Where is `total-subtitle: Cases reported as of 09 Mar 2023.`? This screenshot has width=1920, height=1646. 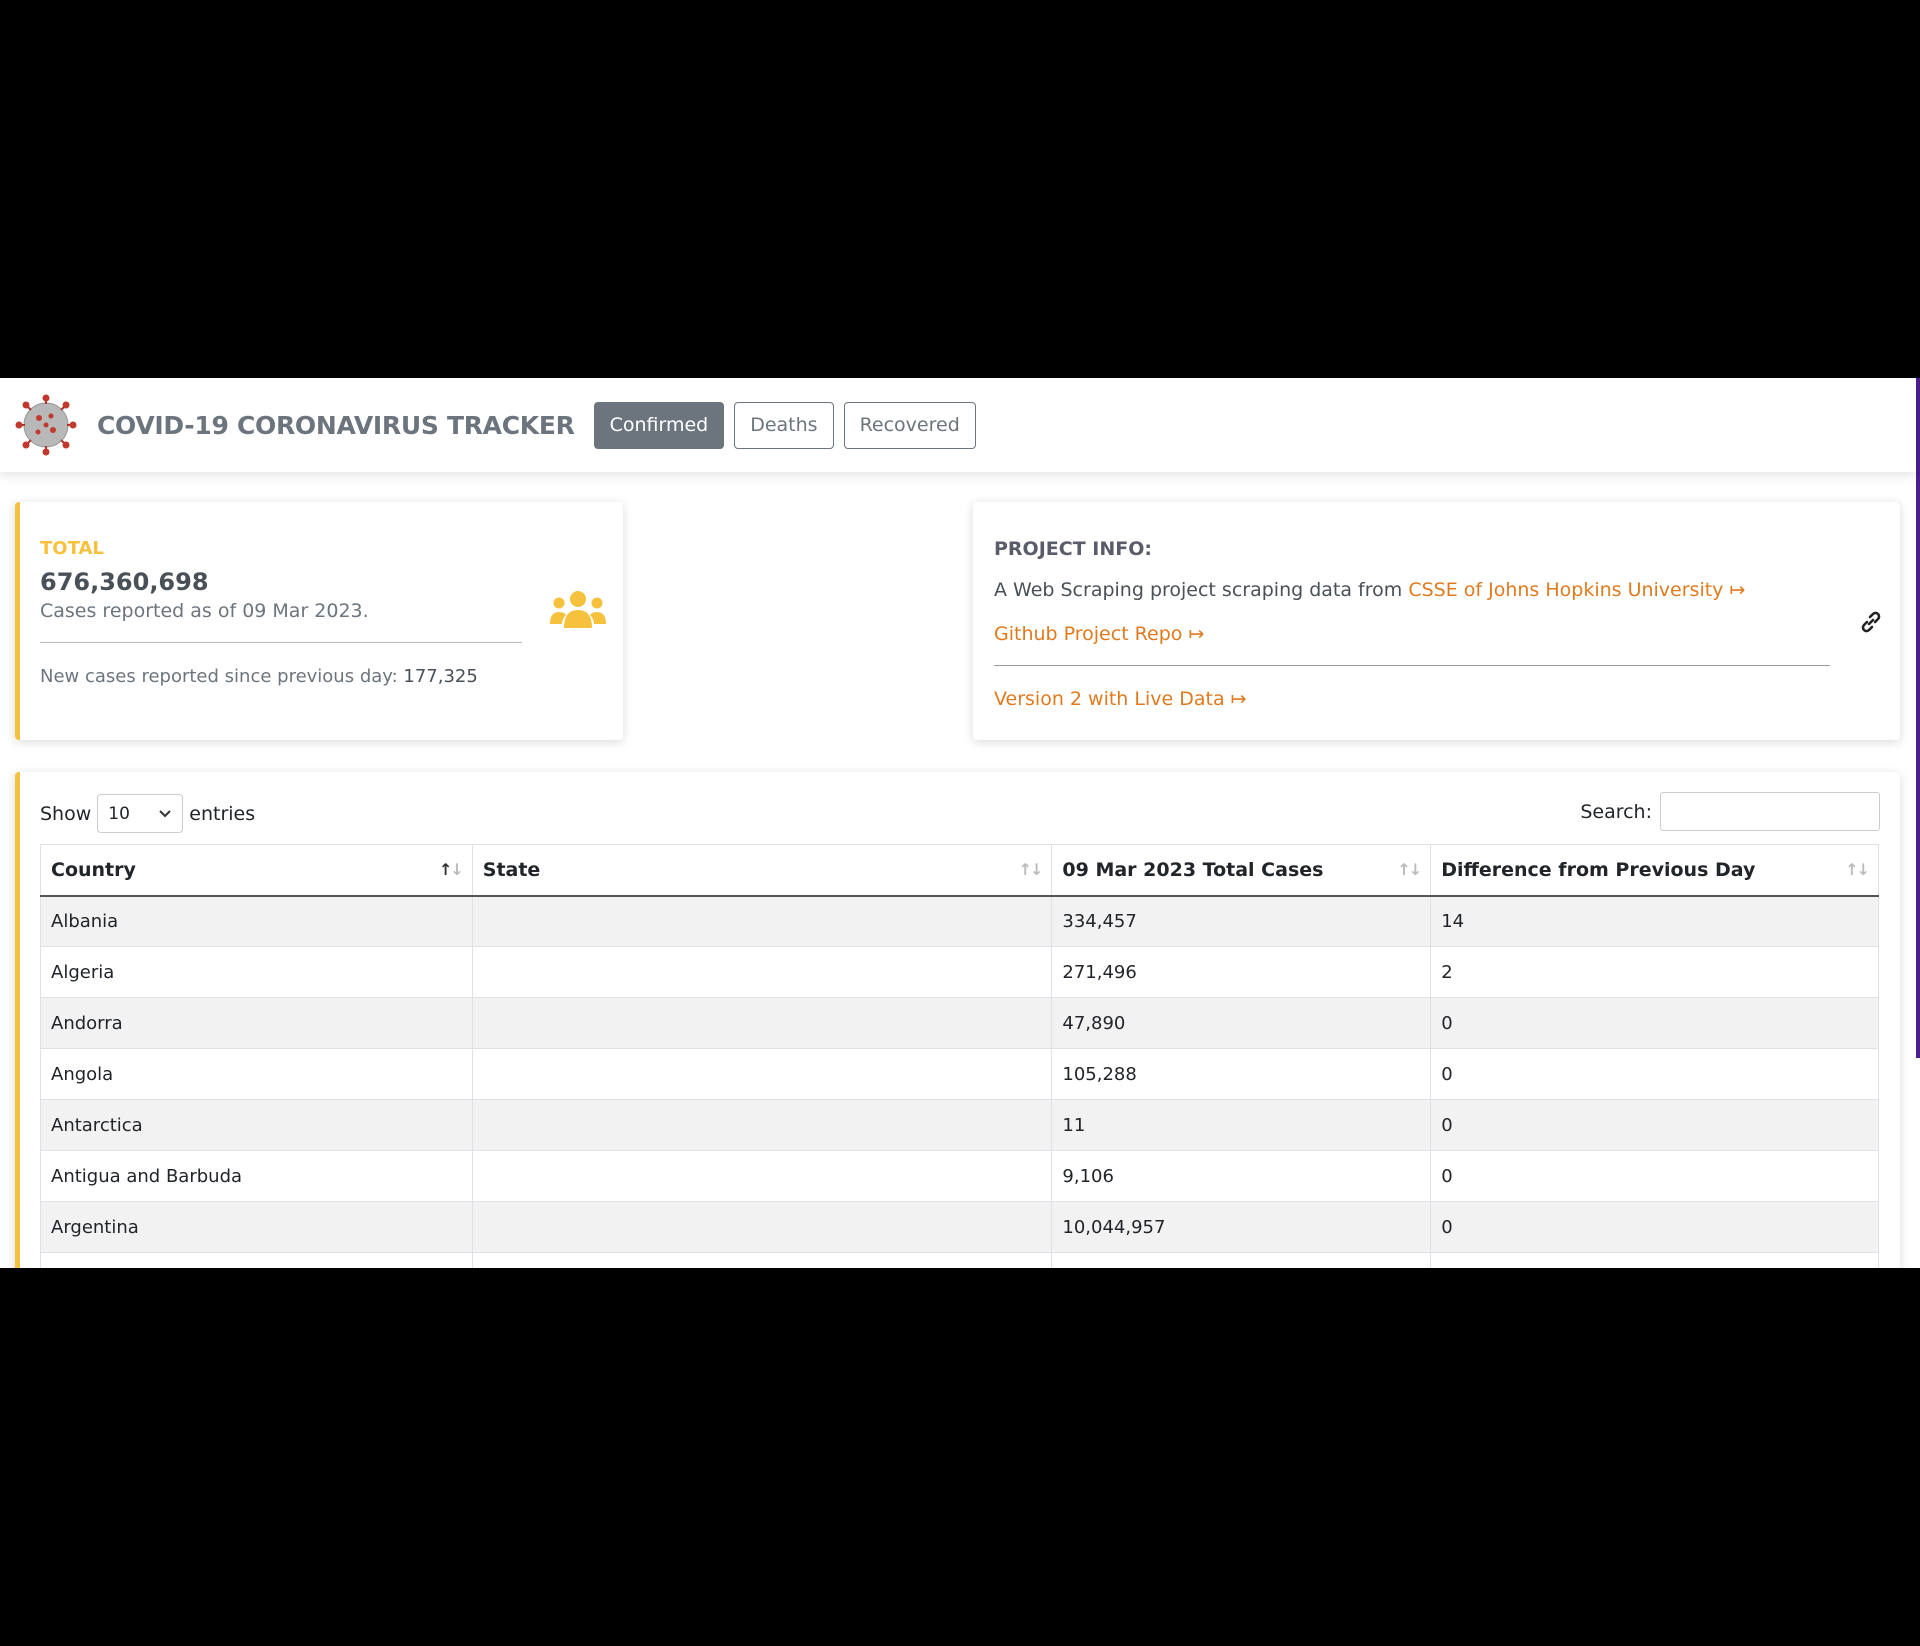
total-subtitle: Cases reported as of 09 Mar 2023. is located at coordinates (204, 611).